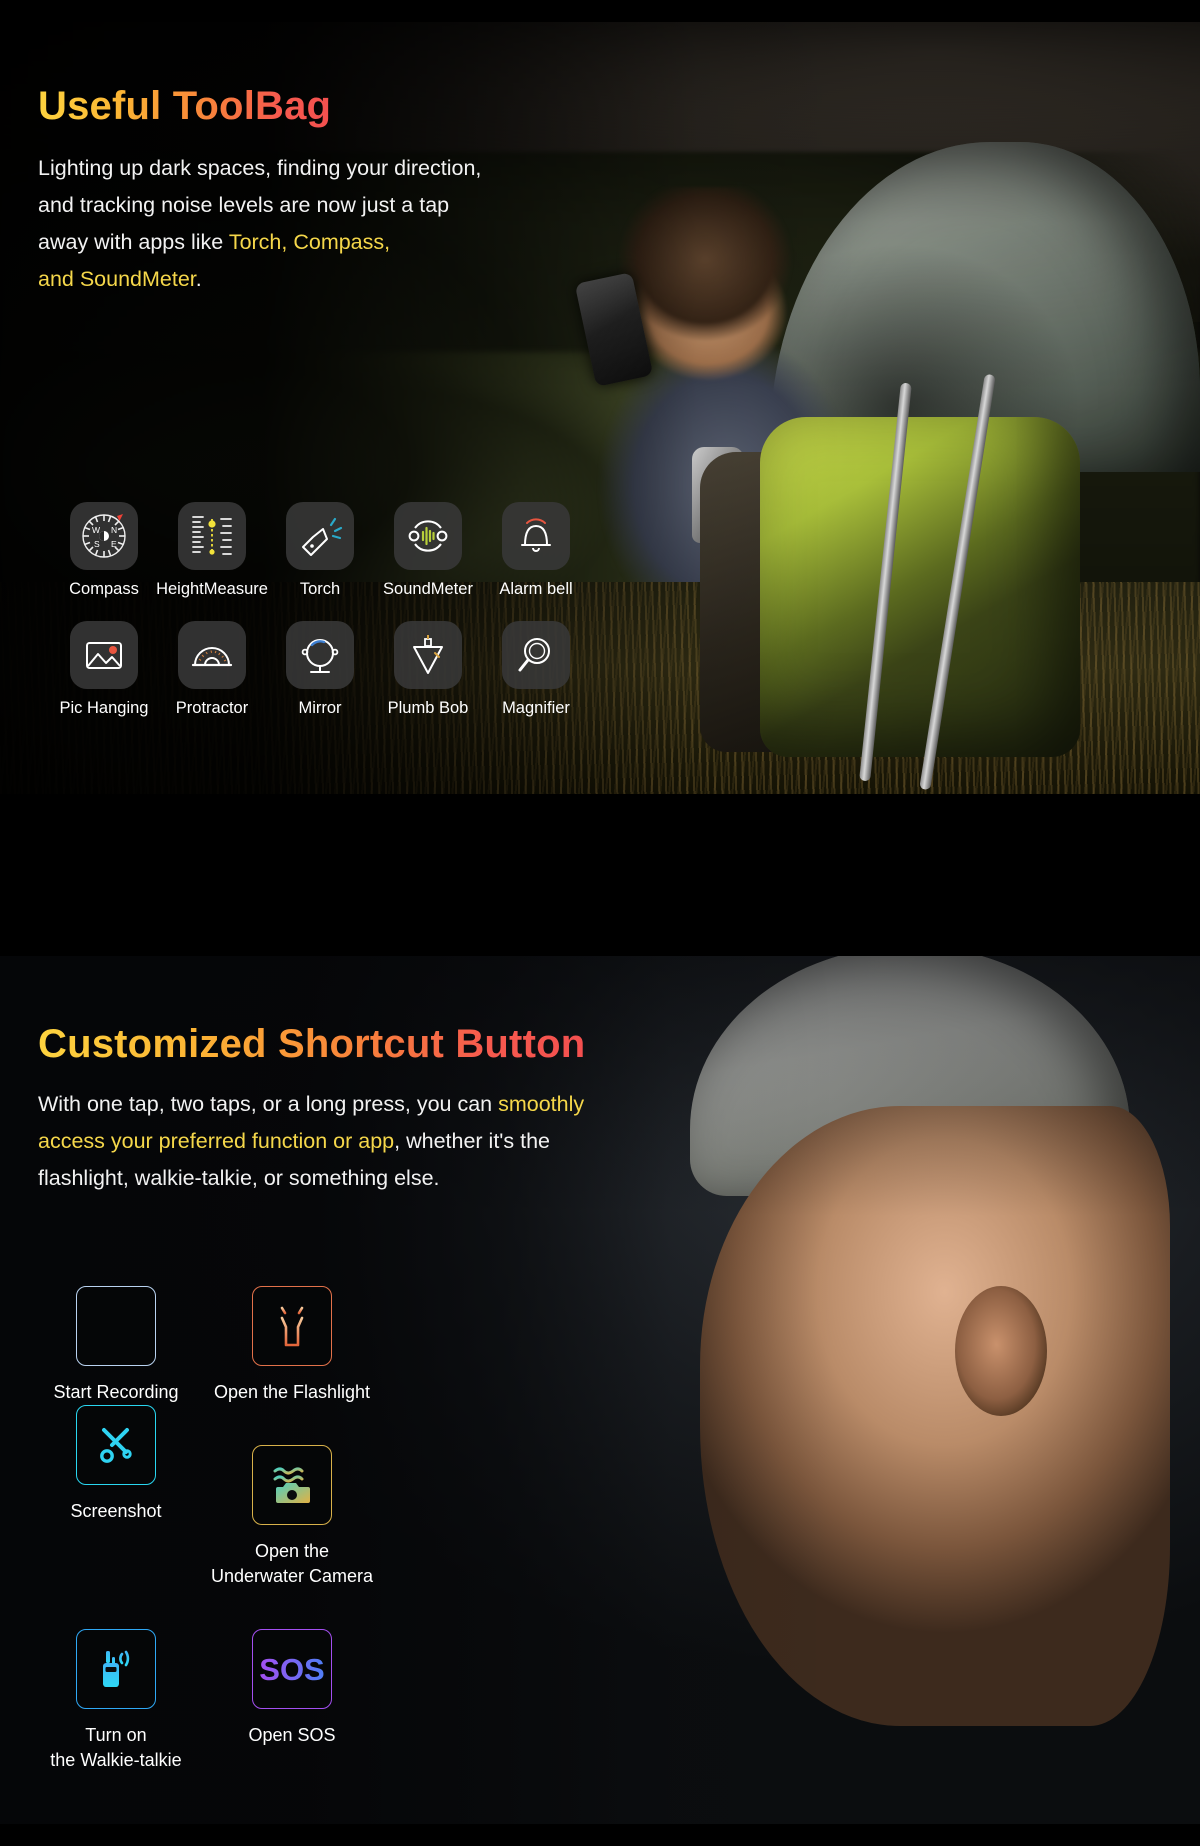 This screenshot has width=1200, height=1846. I want to click on tool-item-mirror: Mirror, so click(320, 669).